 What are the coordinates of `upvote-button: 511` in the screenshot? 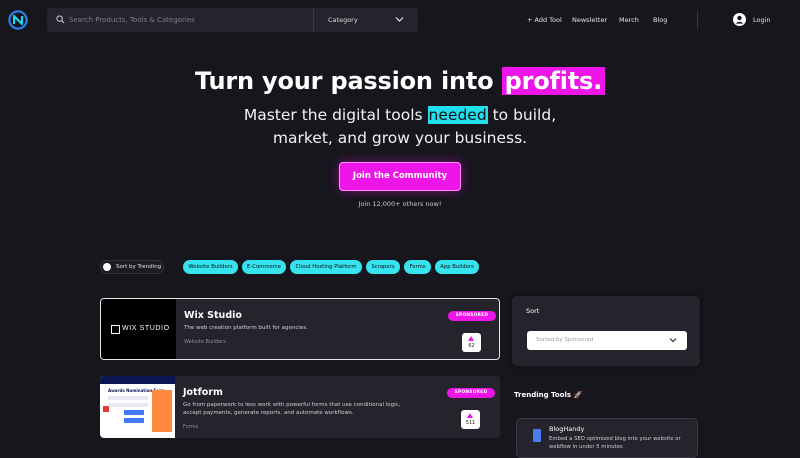 It's located at (470, 419).